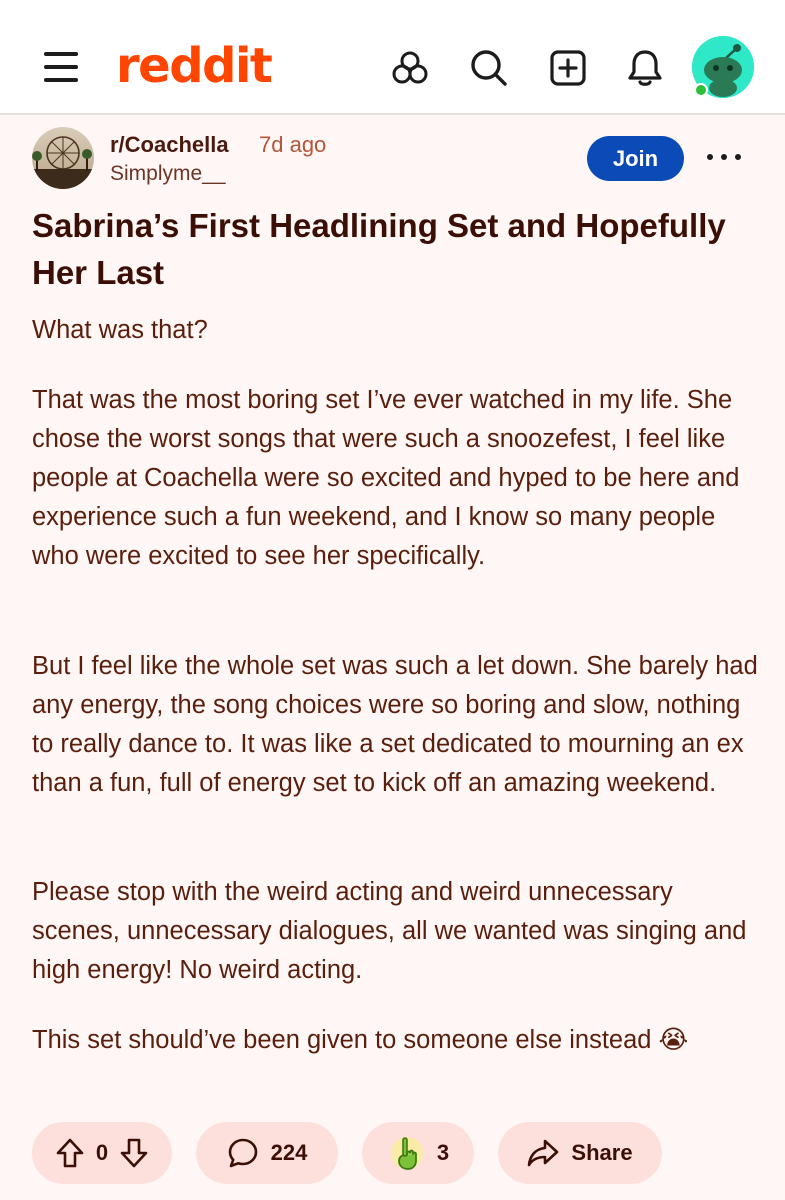  I want to click on post-timestamp: 7d ago, so click(293, 144).